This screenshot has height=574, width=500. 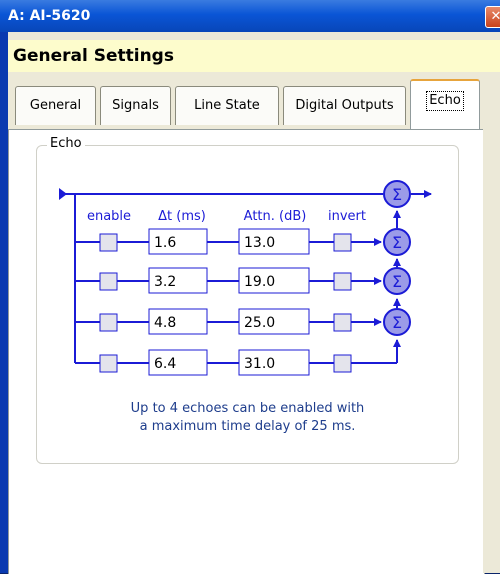 I want to click on tab-line-state: Line State, so click(x=227, y=105).